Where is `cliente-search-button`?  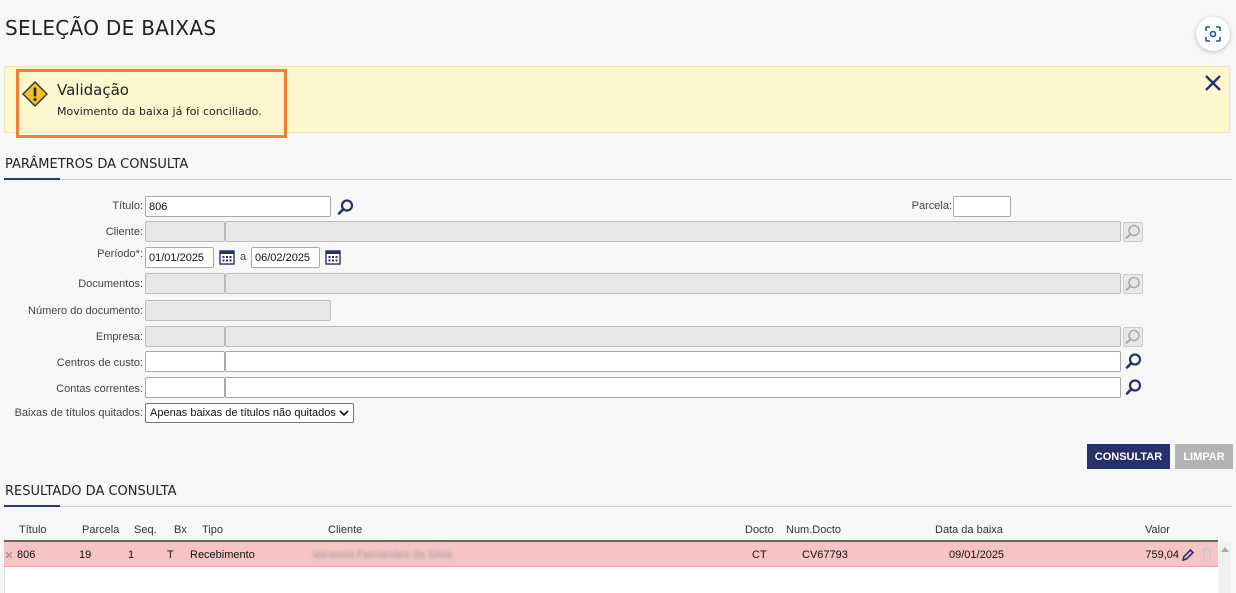
cliente-search-button is located at coordinates (1133, 232).